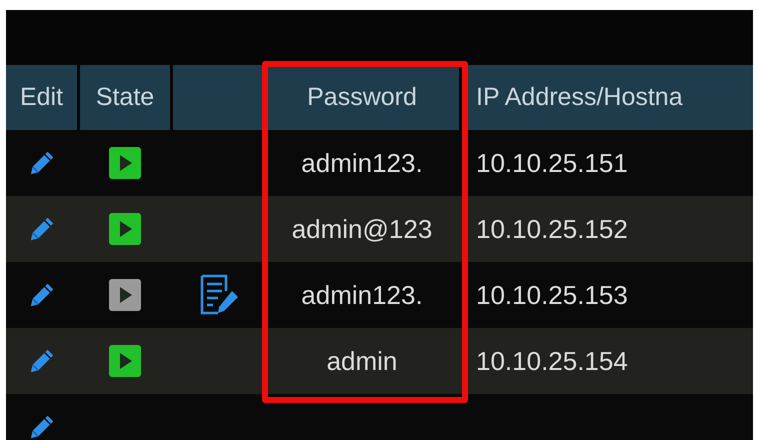  What do you see at coordinates (41, 97) in the screenshot?
I see `column-header: Edit` at bounding box center [41, 97].